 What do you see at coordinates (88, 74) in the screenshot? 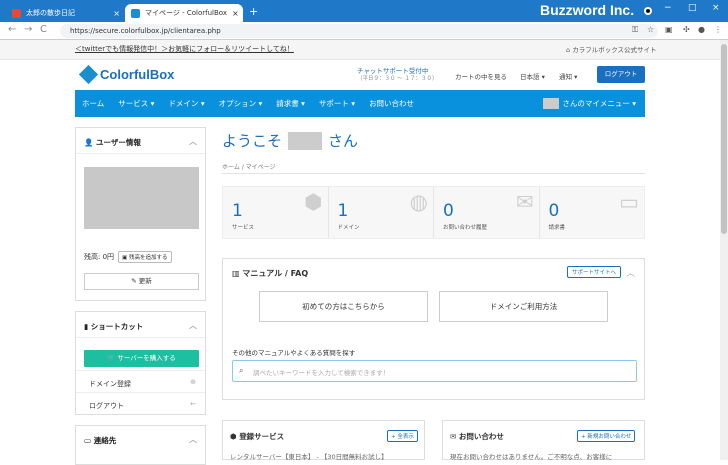
I see `logo-cube-icon` at bounding box center [88, 74].